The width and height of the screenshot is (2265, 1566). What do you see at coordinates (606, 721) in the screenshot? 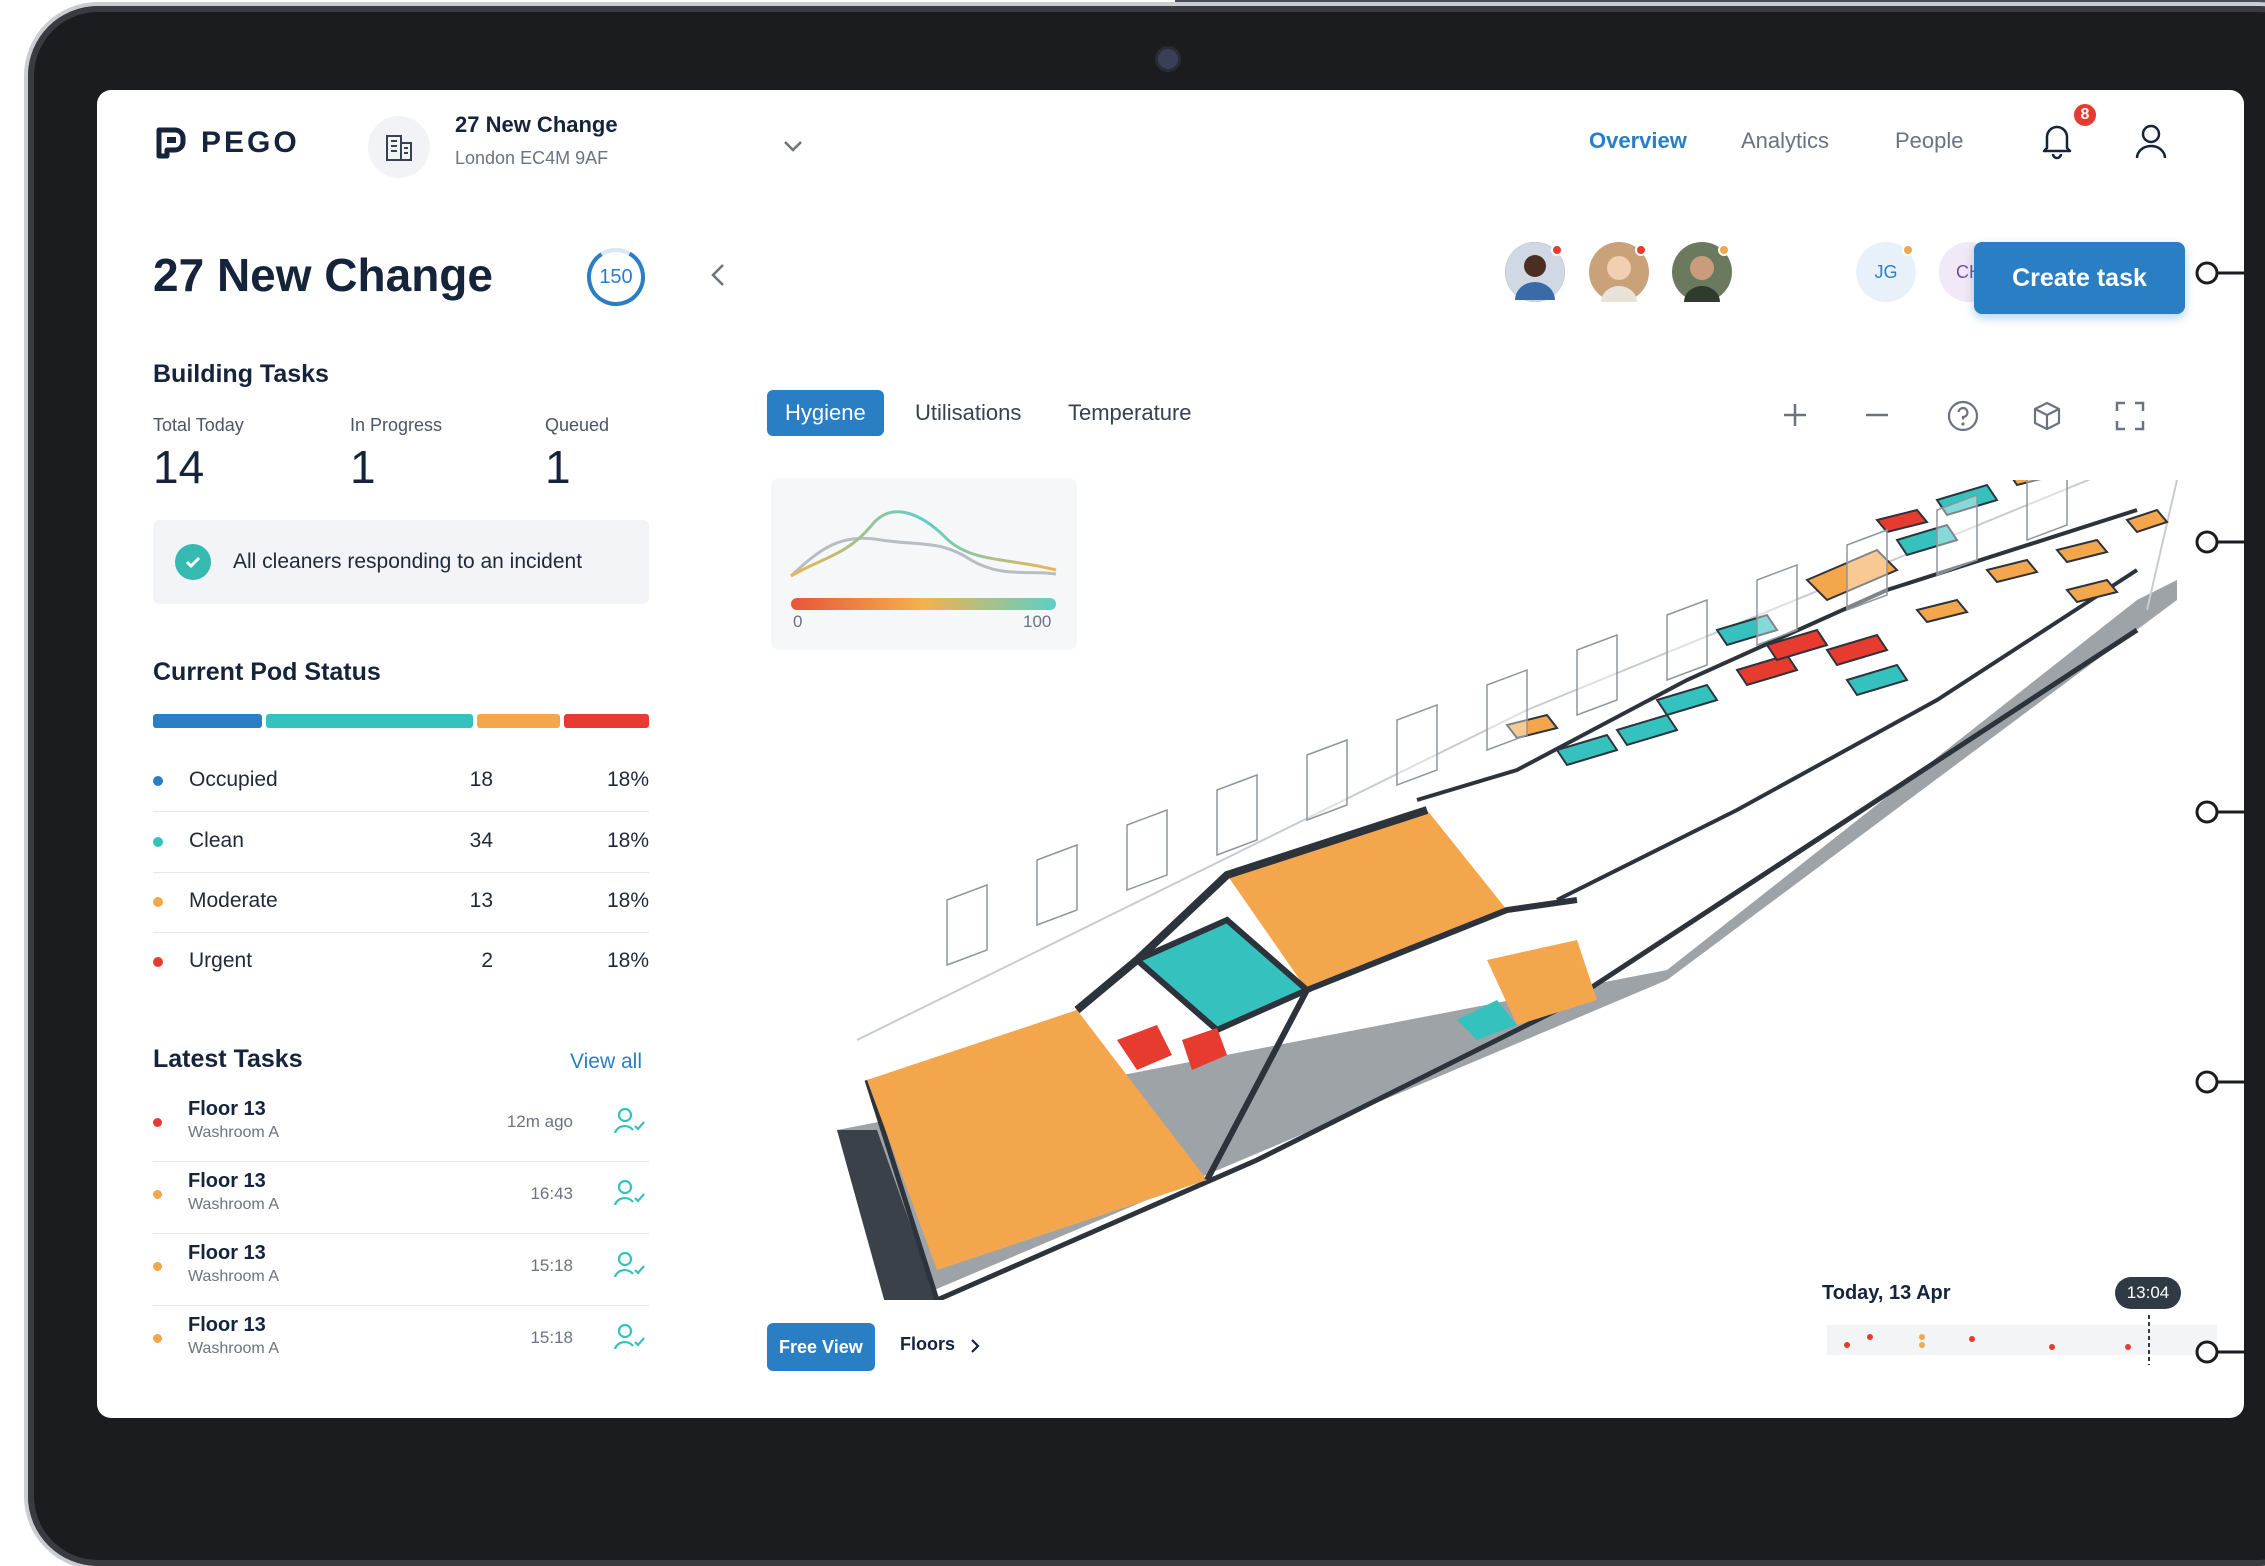
I see `pod-bar-urgent` at bounding box center [606, 721].